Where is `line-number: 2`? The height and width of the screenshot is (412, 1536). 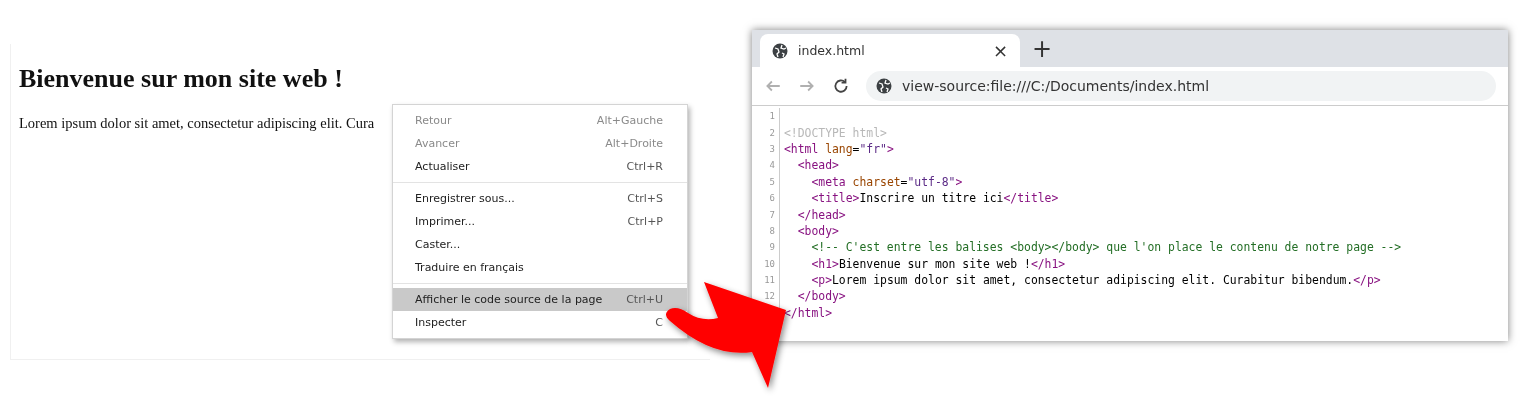
line-number: 2 is located at coordinates (766, 132).